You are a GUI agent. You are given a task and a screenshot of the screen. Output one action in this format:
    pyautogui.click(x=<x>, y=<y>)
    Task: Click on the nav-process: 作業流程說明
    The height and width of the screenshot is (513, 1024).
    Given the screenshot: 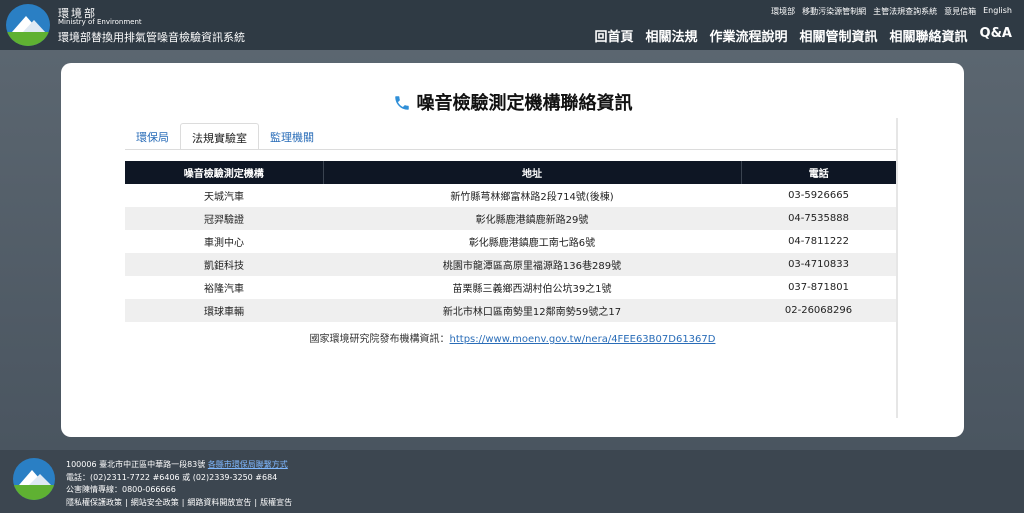 What is the action you would take?
    pyautogui.click(x=749, y=35)
    